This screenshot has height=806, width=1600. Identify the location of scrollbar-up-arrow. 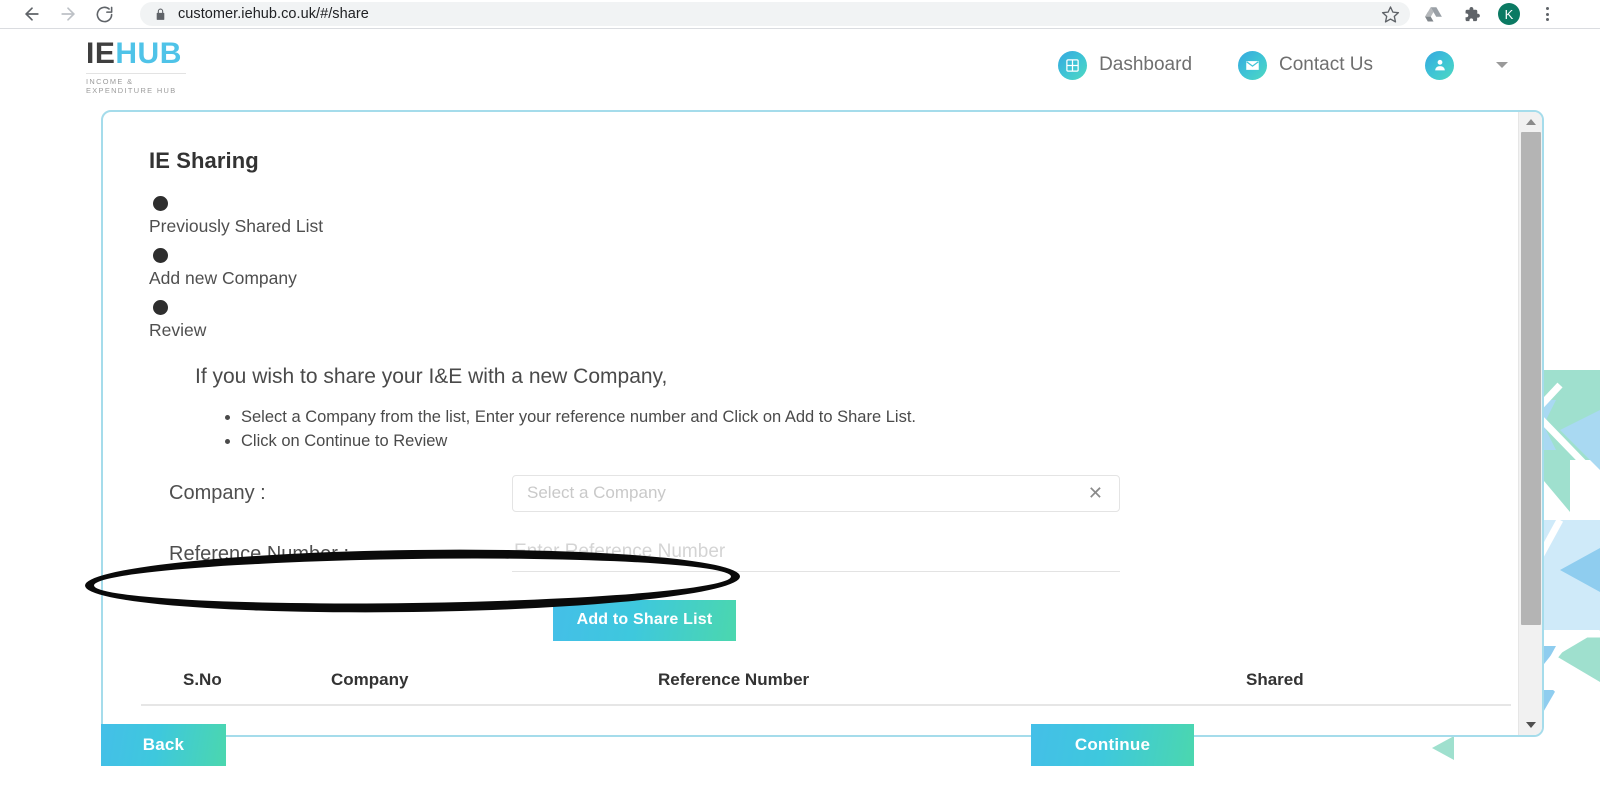
(1530, 122).